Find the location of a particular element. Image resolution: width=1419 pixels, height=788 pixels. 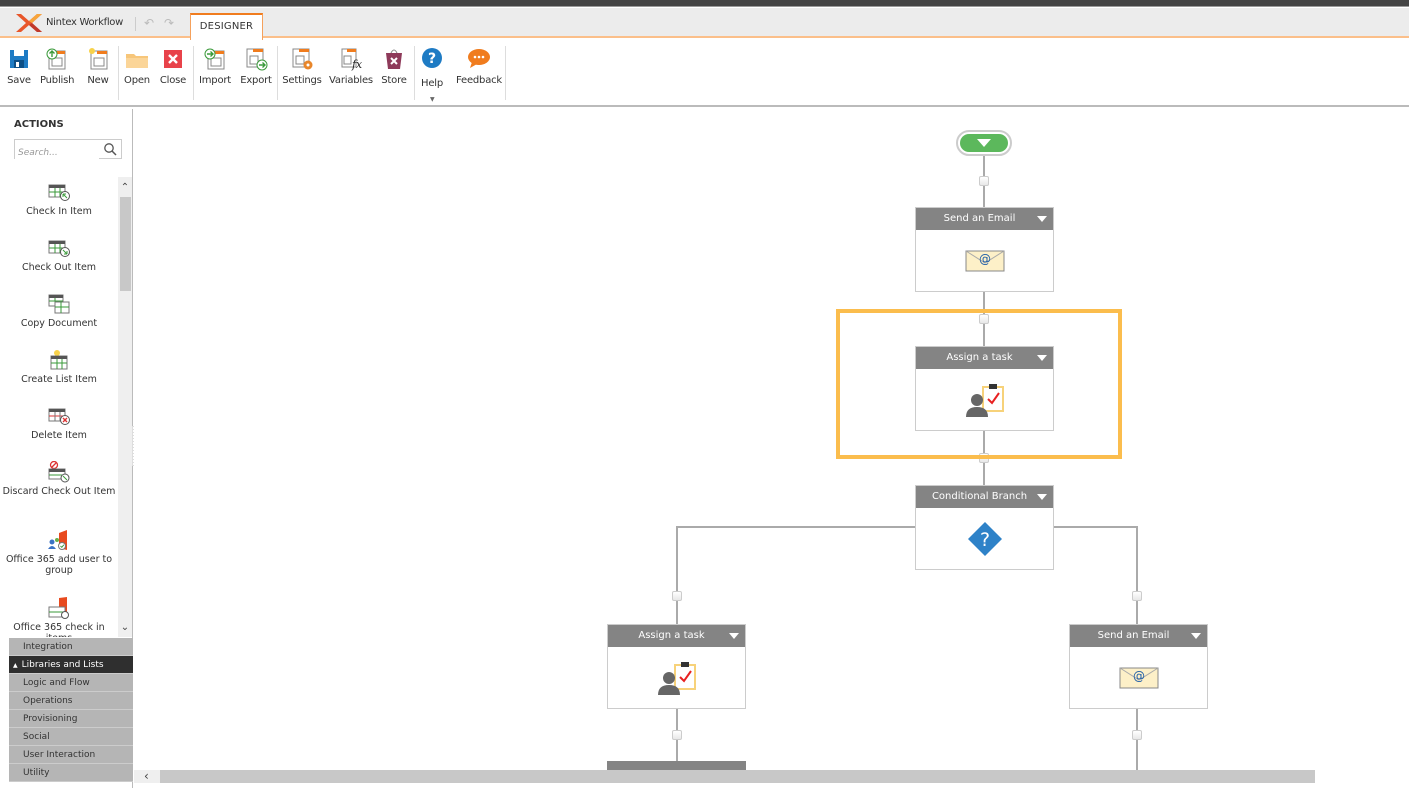

action-node-conditional-branch: Conditional Branch ? is located at coordinates (984, 527).